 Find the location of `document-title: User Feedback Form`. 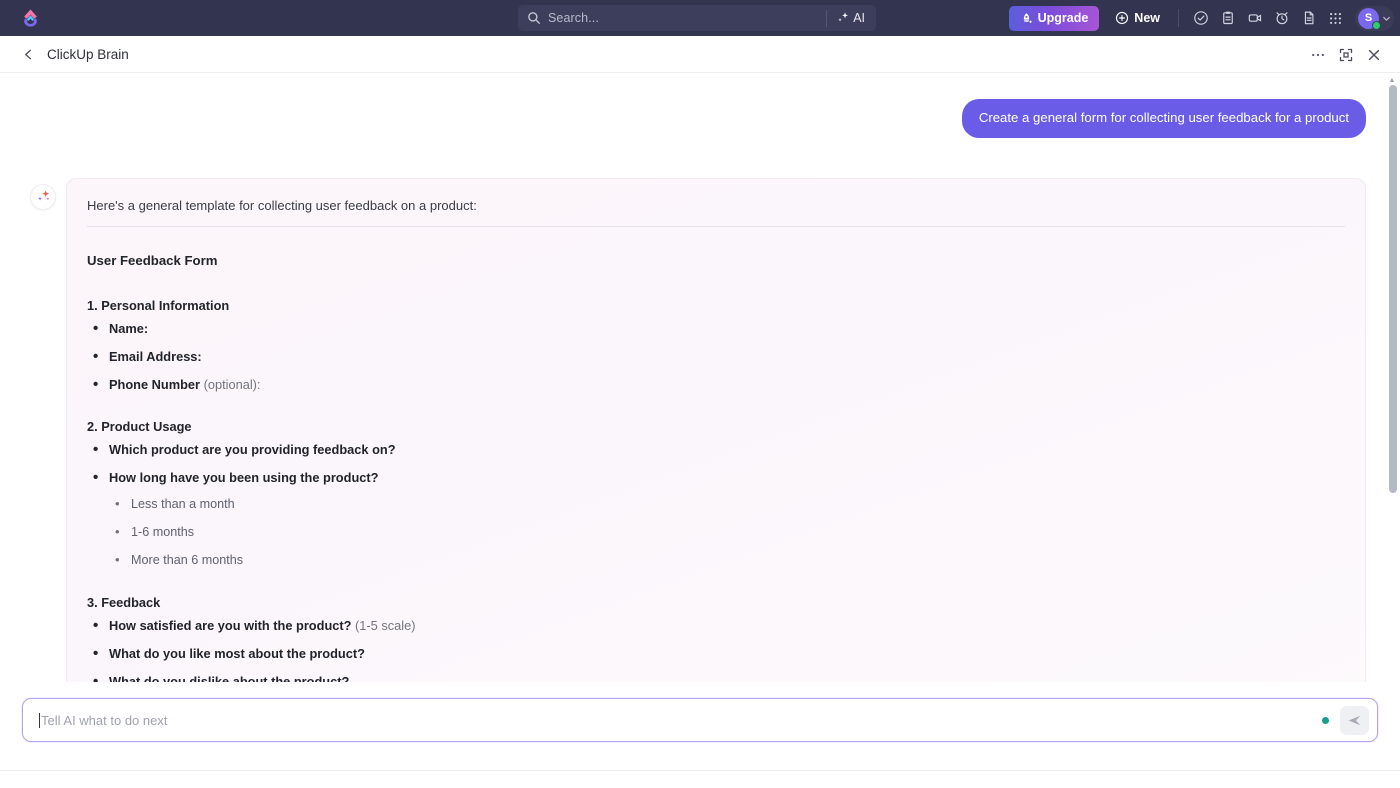

document-title: User Feedback Form is located at coordinates (152, 260).